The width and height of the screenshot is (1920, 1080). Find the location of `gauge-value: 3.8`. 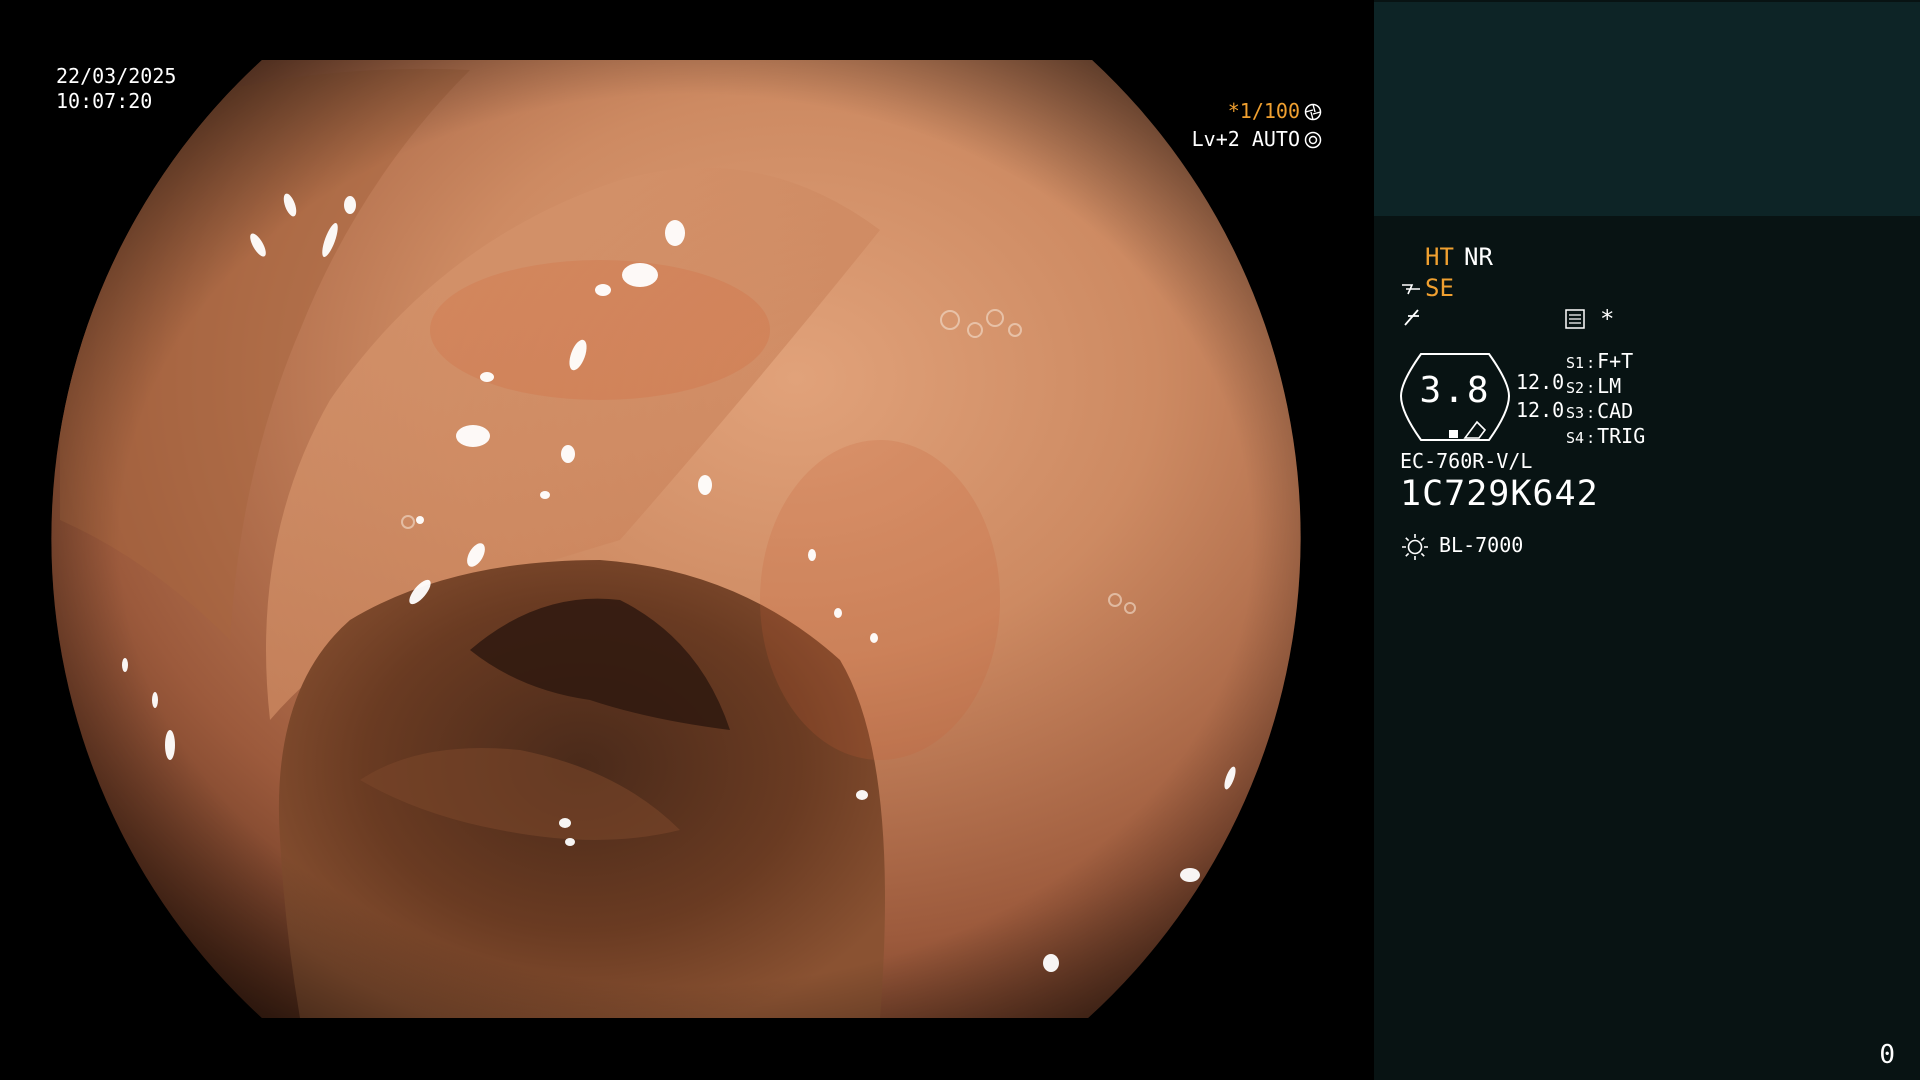

gauge-value: 3.8 is located at coordinates (1455, 390).